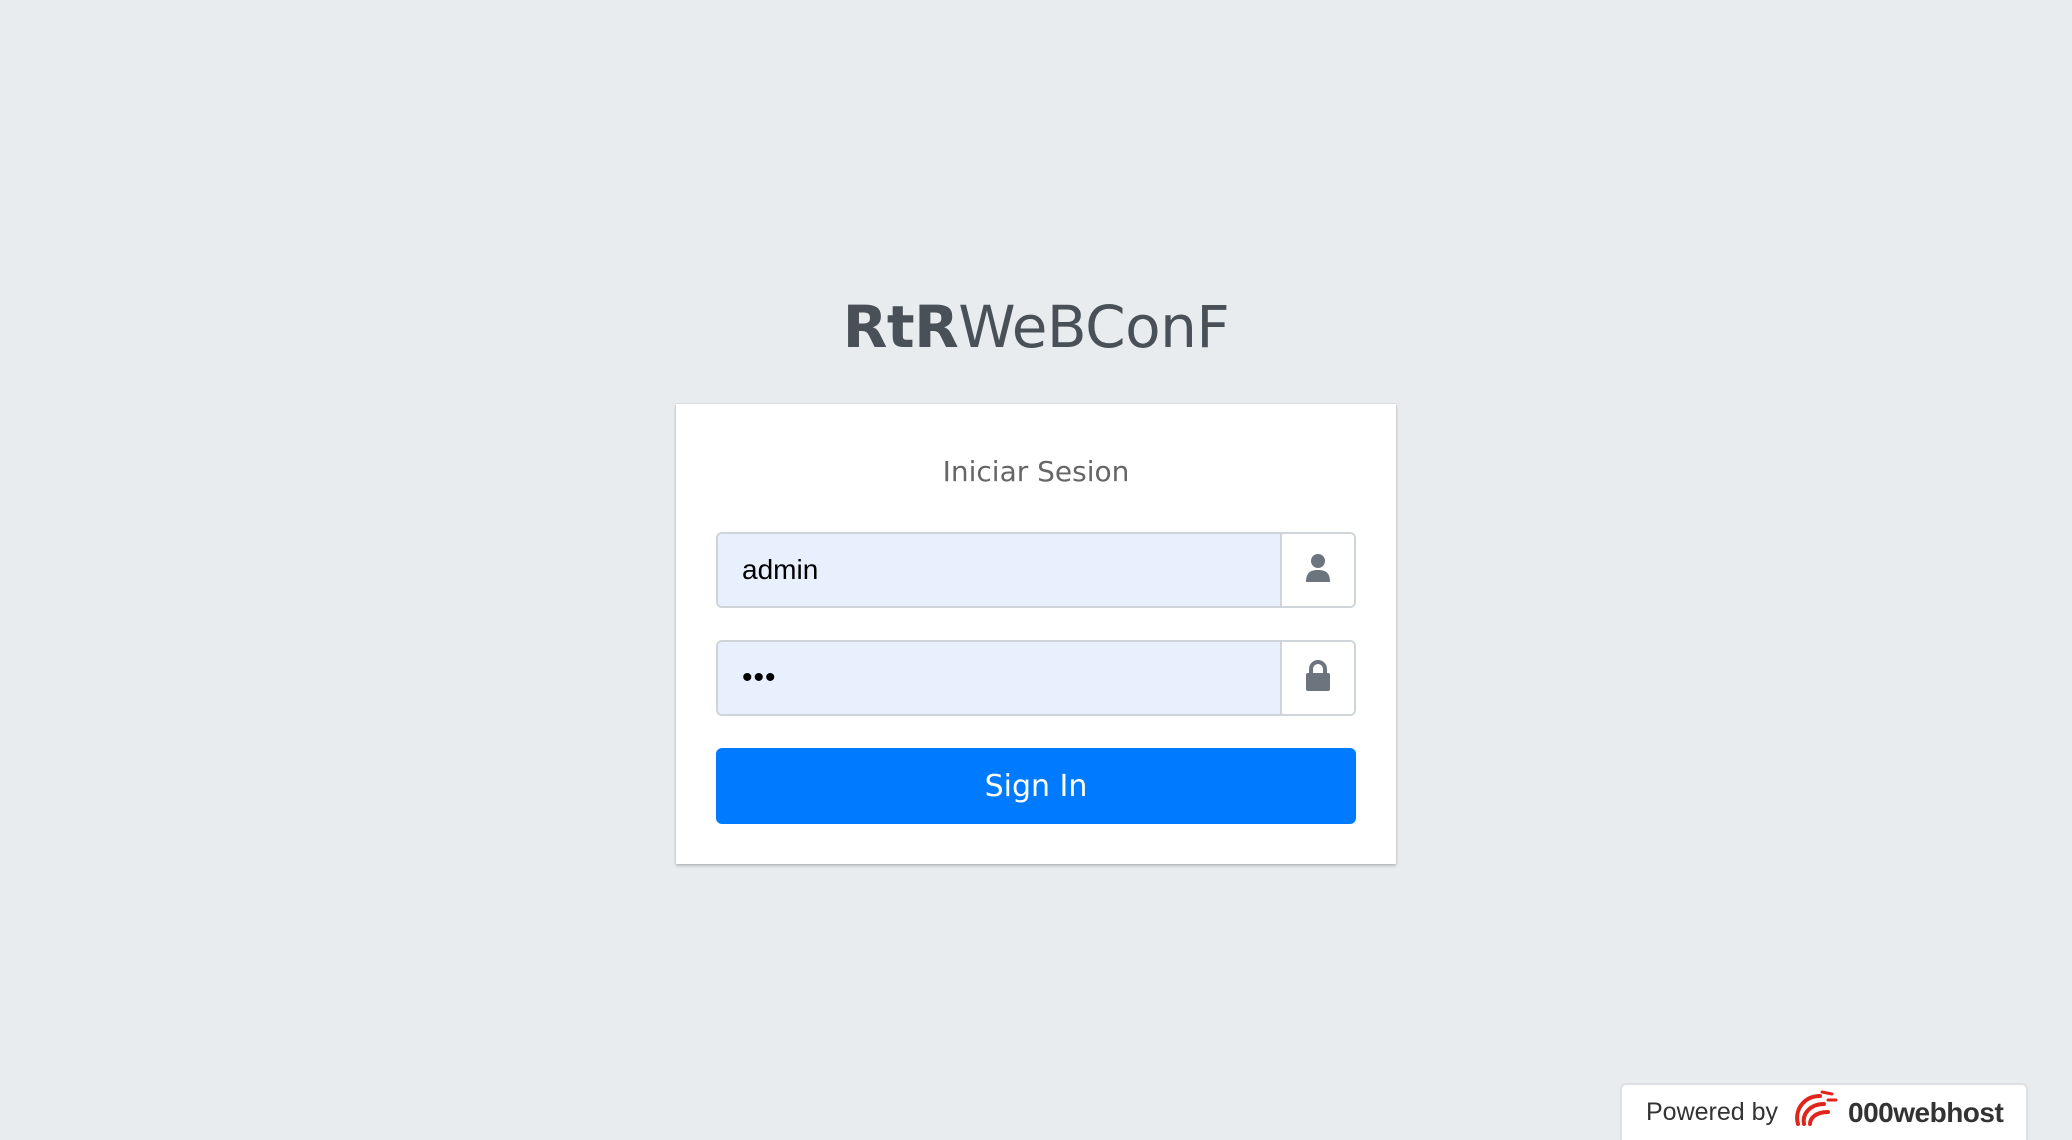 The height and width of the screenshot is (1140, 2072). I want to click on username-input, so click(999, 570).